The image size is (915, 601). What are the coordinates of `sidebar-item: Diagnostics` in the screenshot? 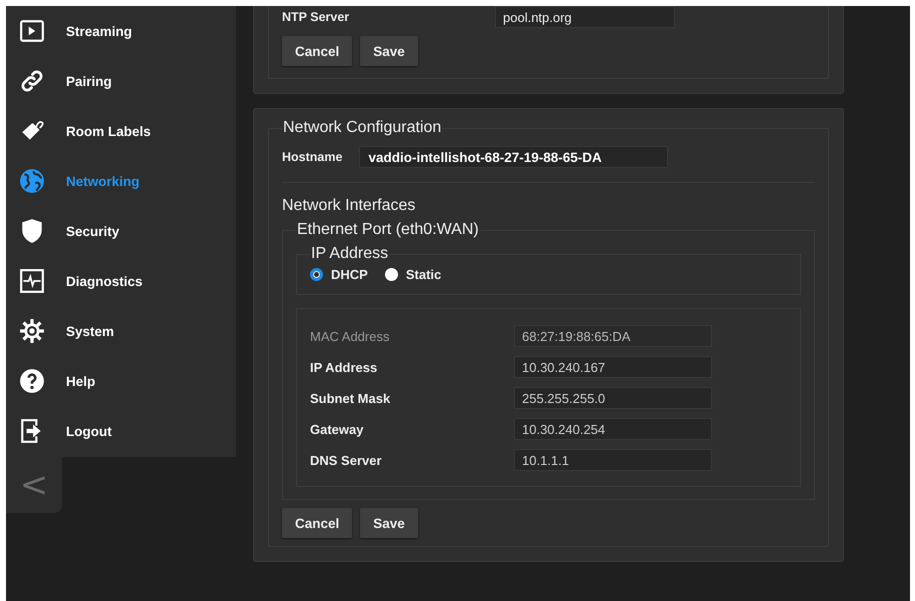 It's located at (121, 281).